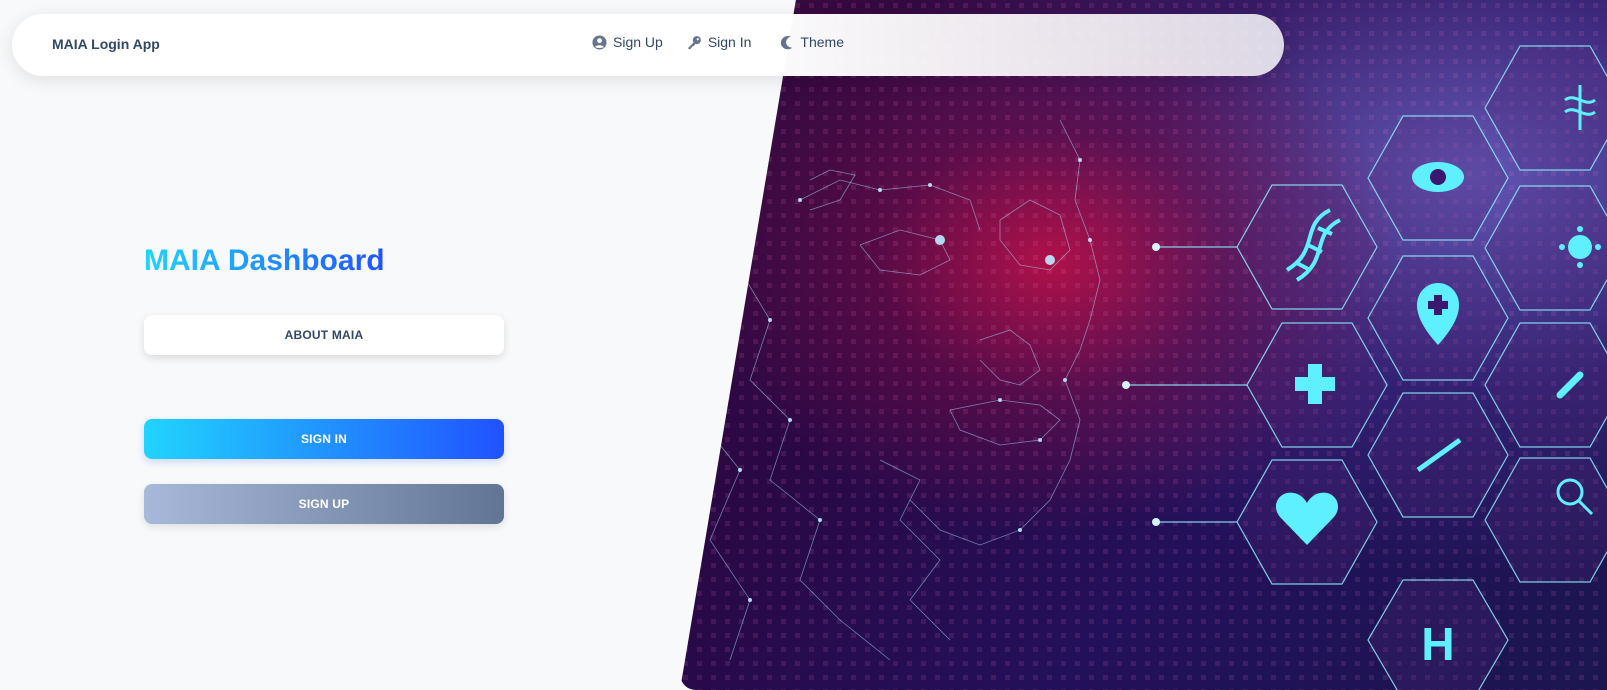 Image resolution: width=1607 pixels, height=690 pixels. I want to click on eye-icon, so click(1438, 177).